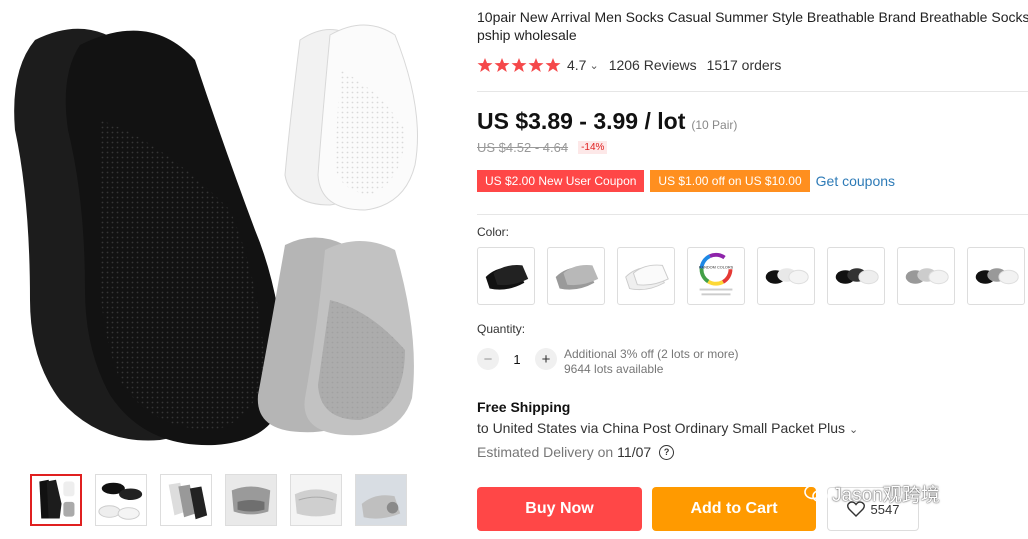 The image size is (1028, 539). Describe the element at coordinates (576, 65) in the screenshot. I see `rating-value: 4.7` at that location.